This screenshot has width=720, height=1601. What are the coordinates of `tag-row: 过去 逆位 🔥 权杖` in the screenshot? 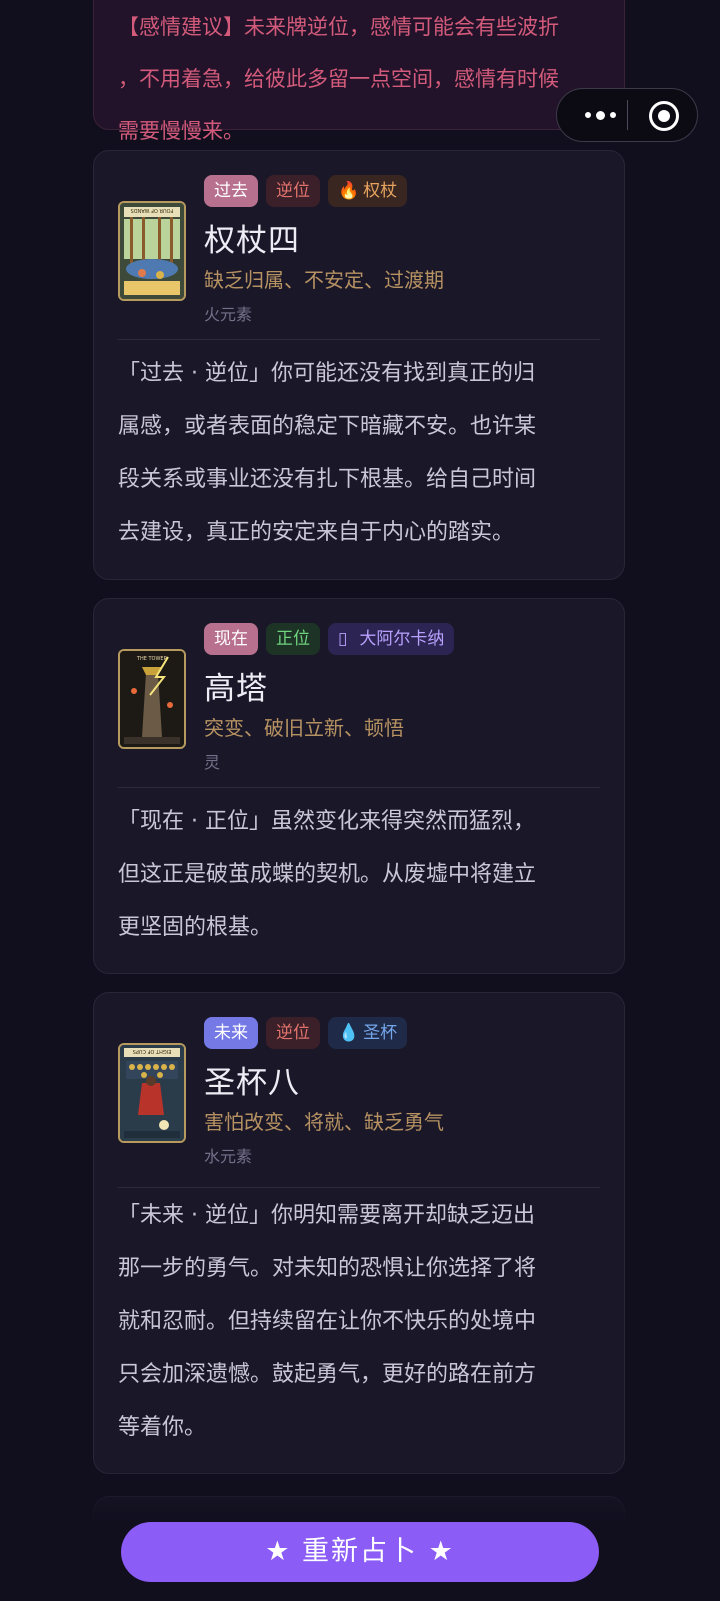 It's located at (306, 191).